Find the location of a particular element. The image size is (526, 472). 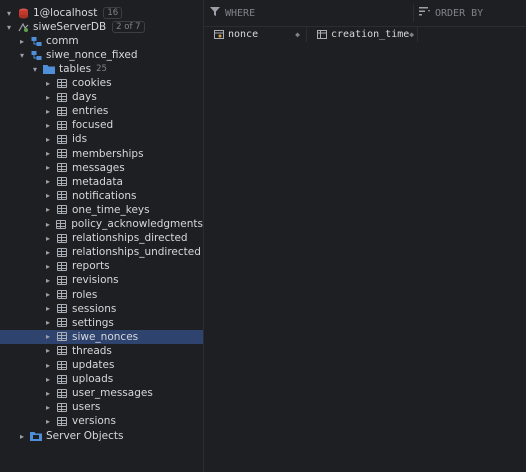

table-label: ids is located at coordinates (80, 139).